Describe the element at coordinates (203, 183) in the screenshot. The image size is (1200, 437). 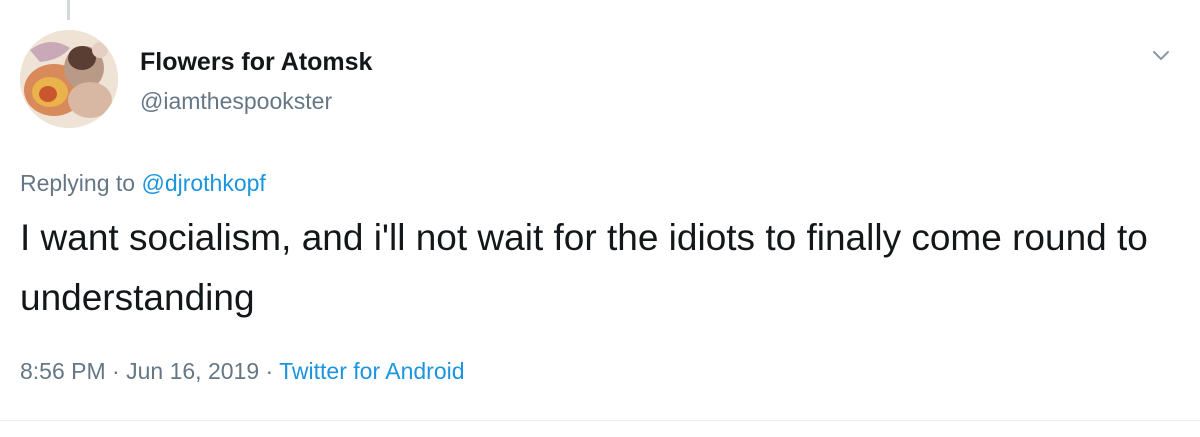
I see `reply-mention-link: @djrothkopf` at that location.